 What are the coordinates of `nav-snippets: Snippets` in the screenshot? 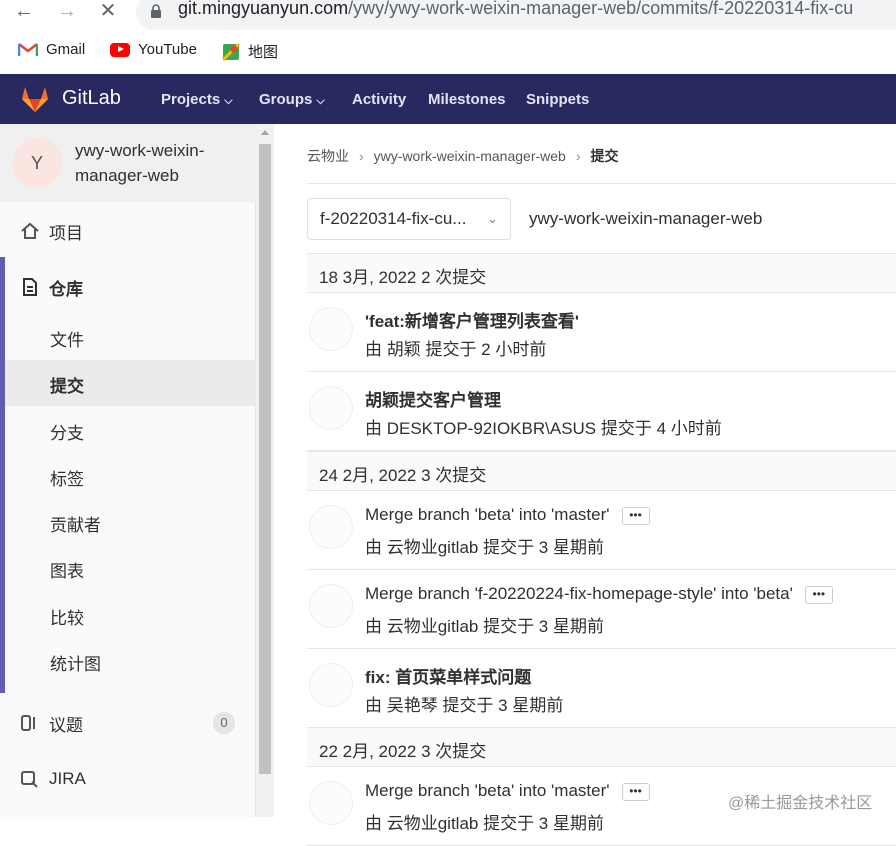 It's located at (557, 99).